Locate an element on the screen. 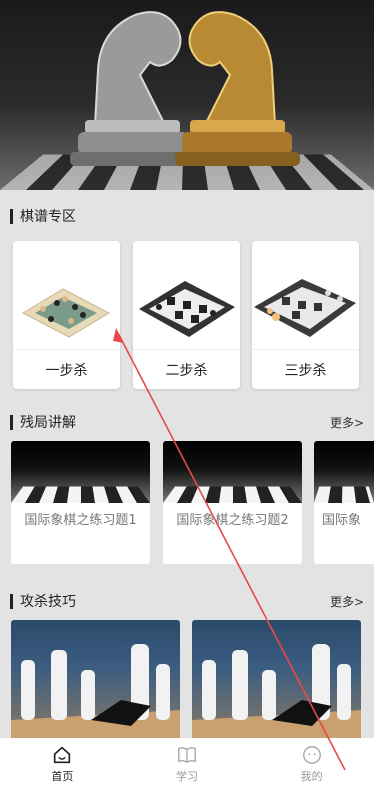 This screenshot has width=374, height=790. profile-icon is located at coordinates (312, 755).